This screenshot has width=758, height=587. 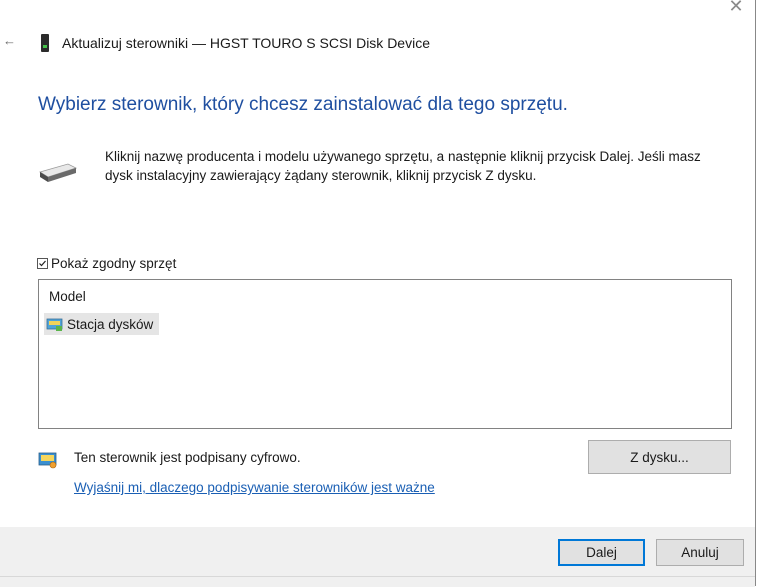 What do you see at coordinates (601, 552) in the screenshot?
I see `next-button: Dalej` at bounding box center [601, 552].